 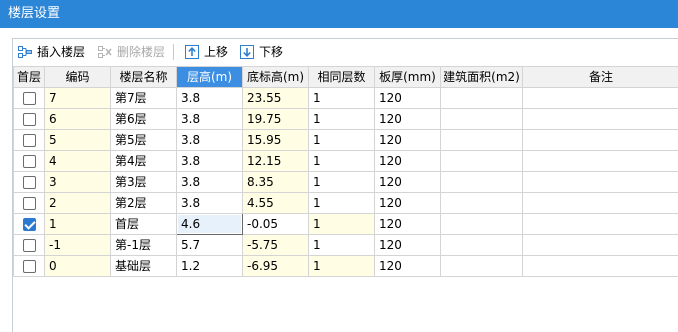 What do you see at coordinates (29, 77) in the screenshot?
I see `col-header-first-floor: 首层` at bounding box center [29, 77].